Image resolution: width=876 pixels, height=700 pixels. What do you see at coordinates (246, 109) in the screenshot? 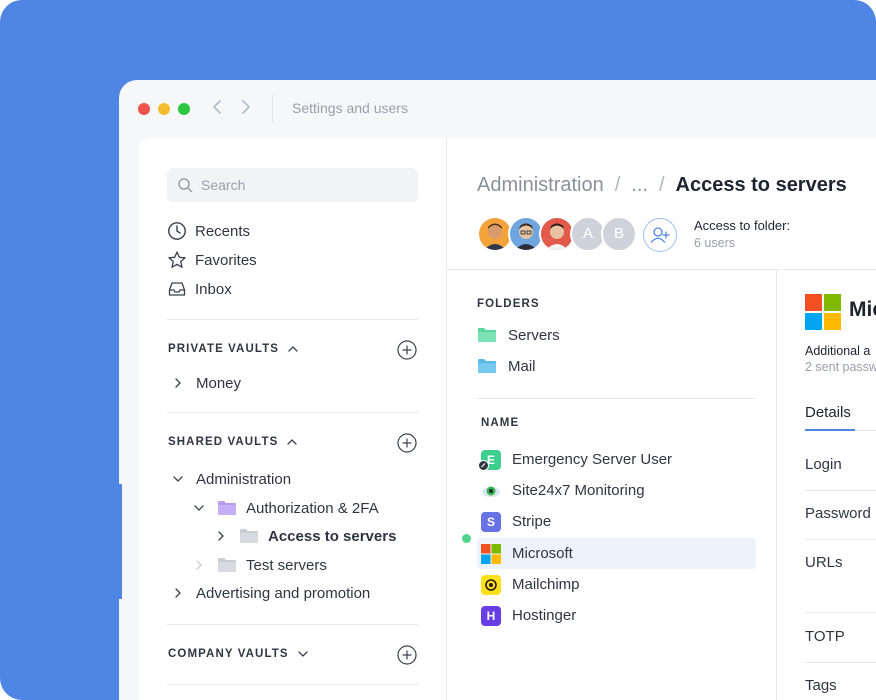
I see `forward-arrow-icon` at bounding box center [246, 109].